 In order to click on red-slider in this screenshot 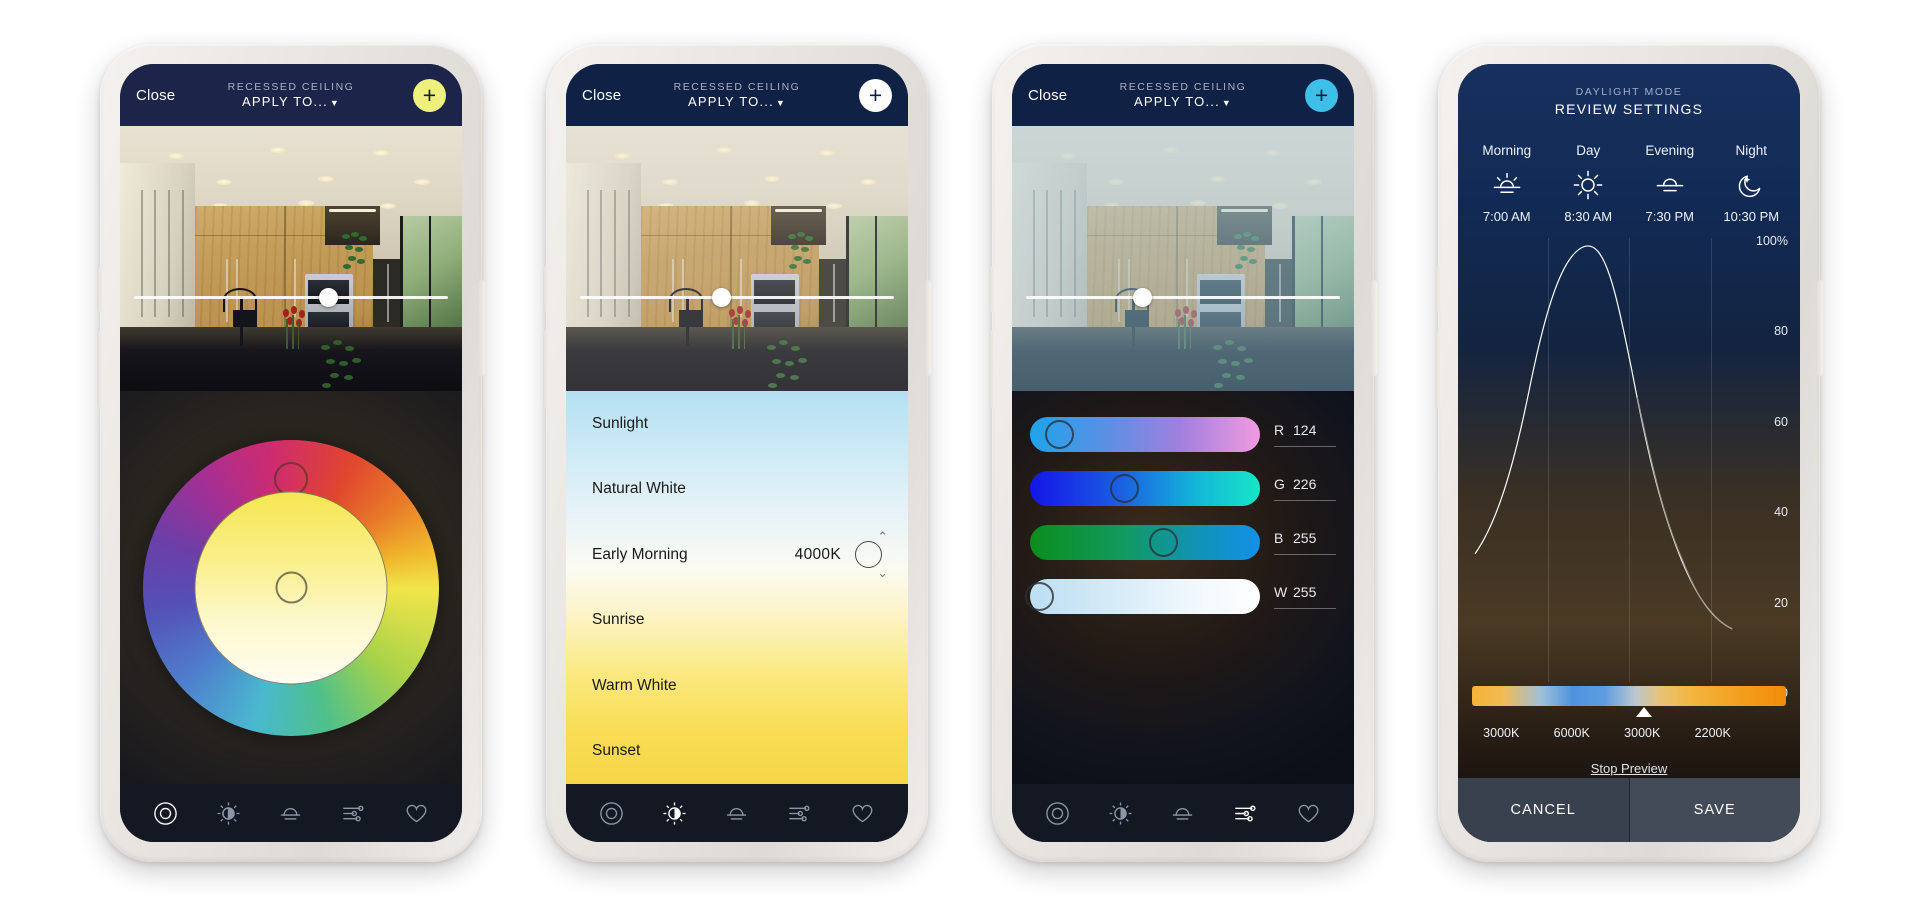, I will do `click(1145, 434)`.